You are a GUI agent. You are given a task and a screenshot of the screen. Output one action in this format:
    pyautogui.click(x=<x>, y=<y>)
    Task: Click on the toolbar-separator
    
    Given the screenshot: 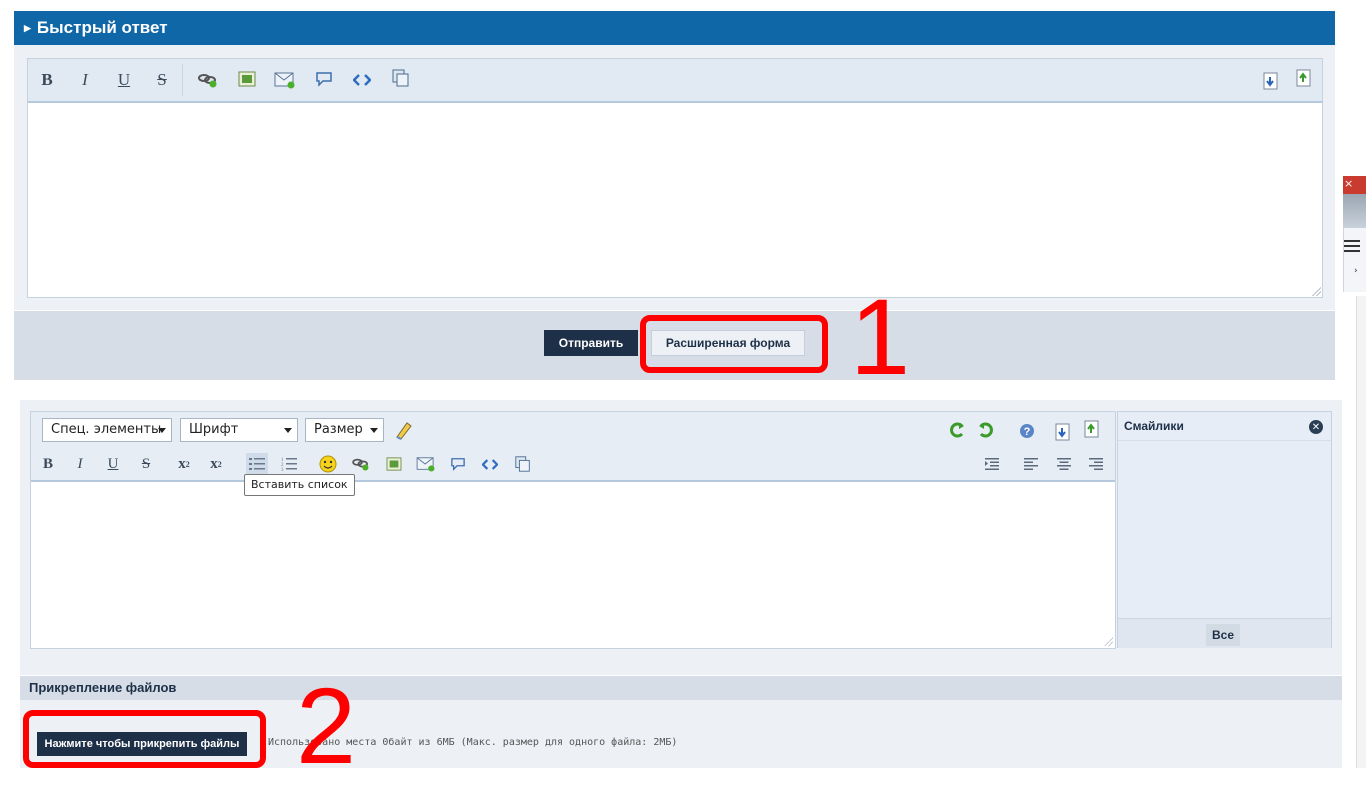 What is the action you would take?
    pyautogui.click(x=182, y=80)
    